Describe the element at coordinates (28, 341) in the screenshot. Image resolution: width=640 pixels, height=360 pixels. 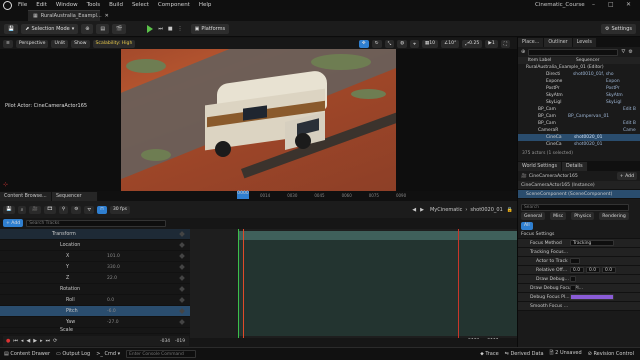
I see `play-reverse-icon: ◀` at that location.